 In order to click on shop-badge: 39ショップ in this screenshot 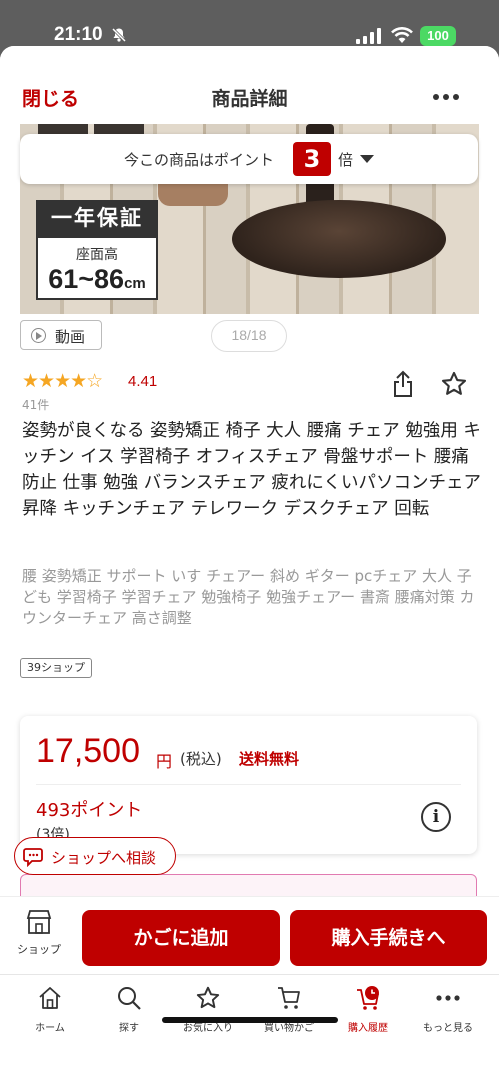, I will do `click(56, 668)`.